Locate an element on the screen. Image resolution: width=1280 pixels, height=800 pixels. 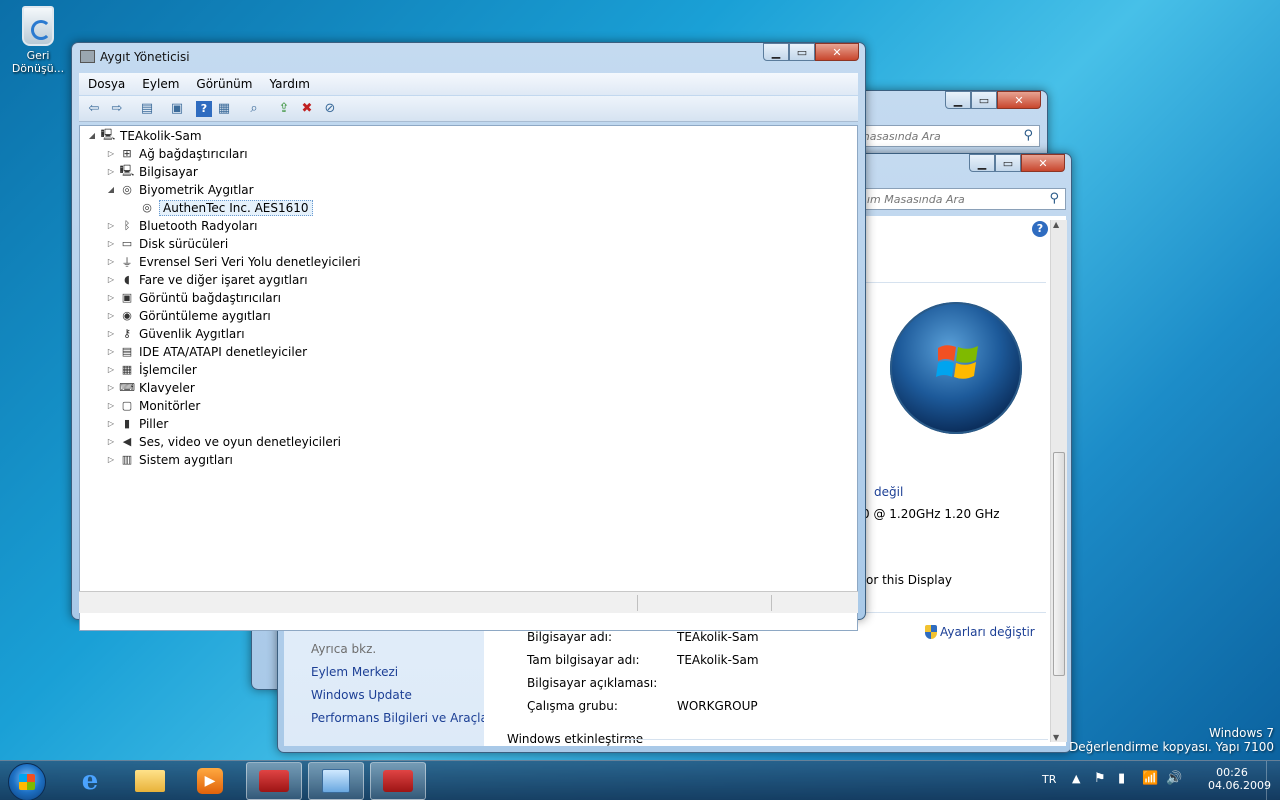
menu-file: Dosya is located at coordinates (106, 84).